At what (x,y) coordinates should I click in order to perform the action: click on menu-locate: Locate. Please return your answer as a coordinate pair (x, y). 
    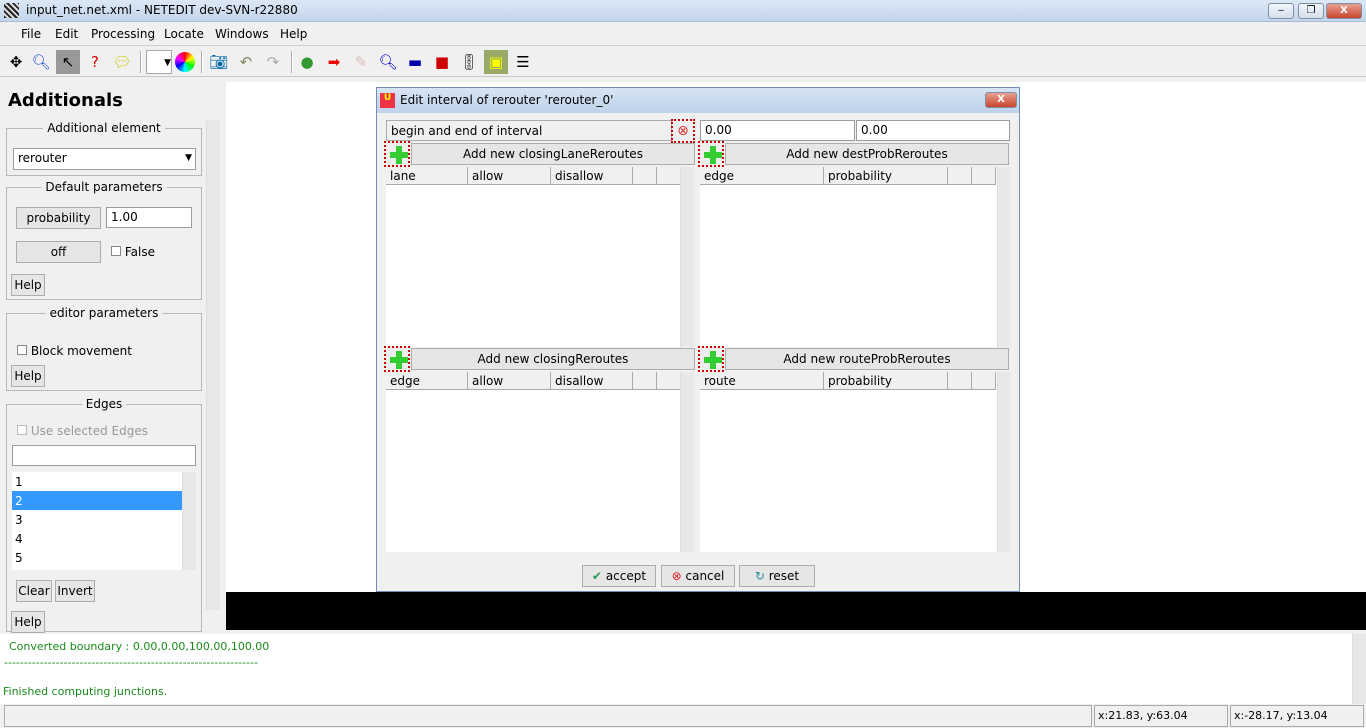
    Looking at the image, I should click on (184, 34).